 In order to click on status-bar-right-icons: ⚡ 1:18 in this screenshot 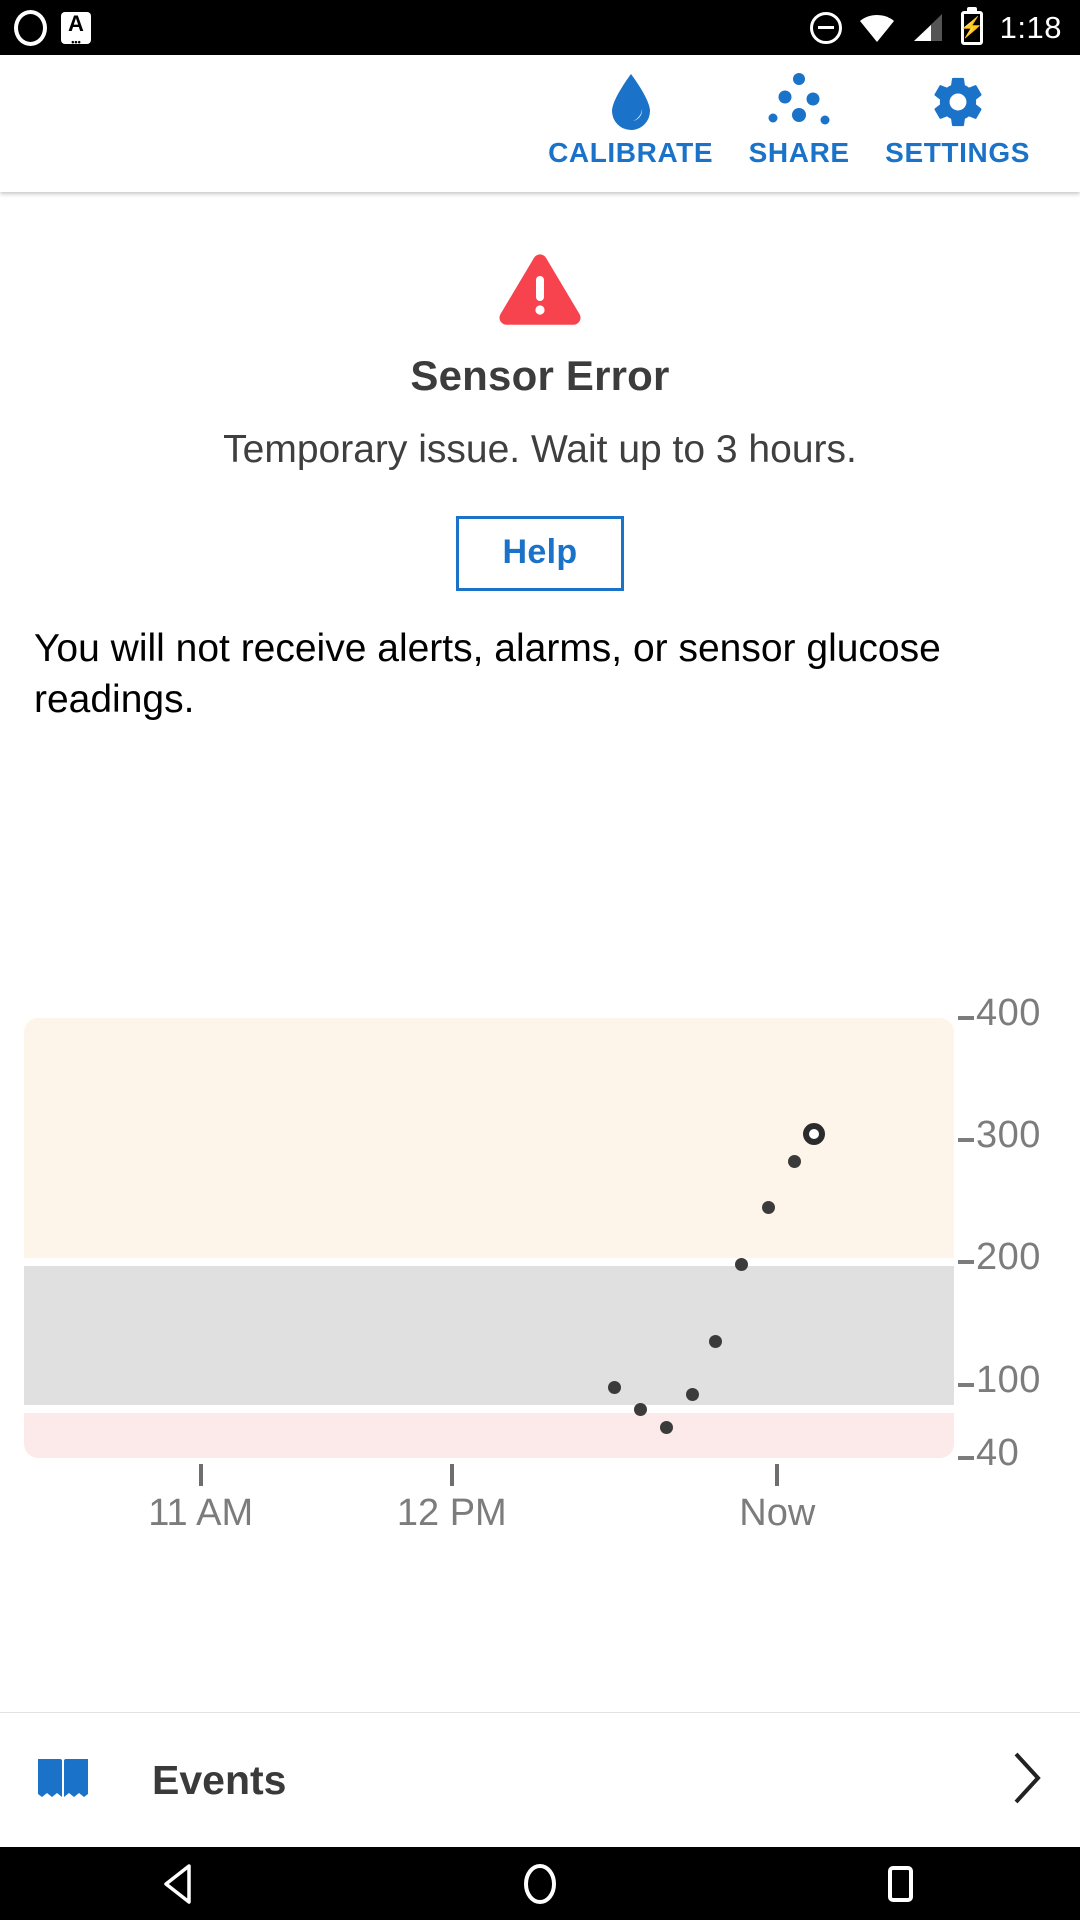, I will do `click(944, 27)`.